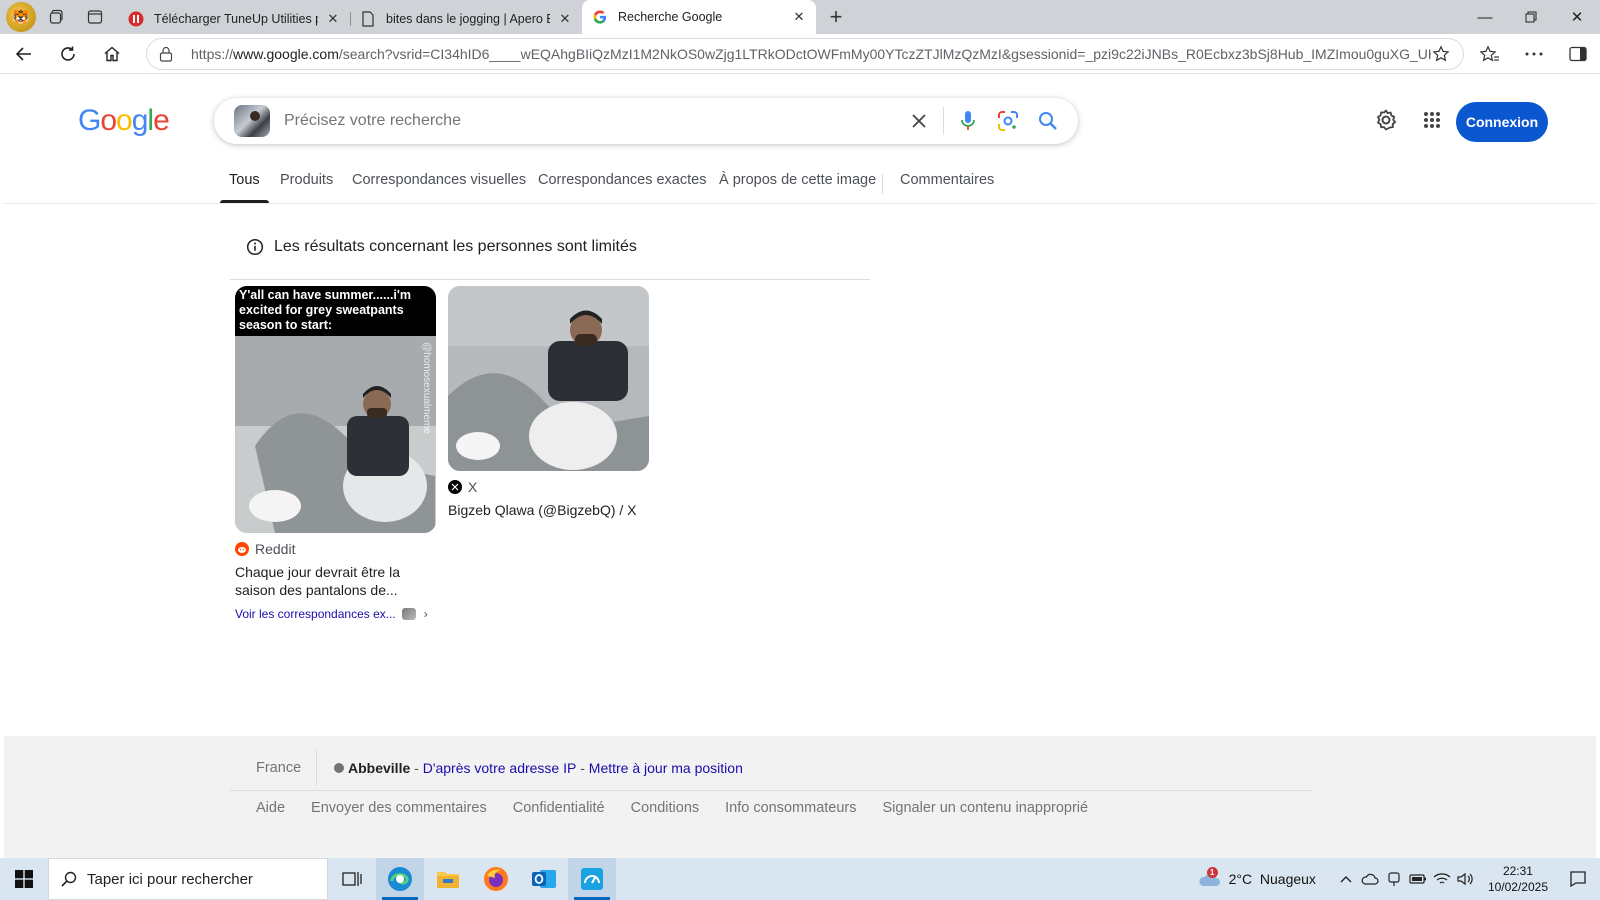 Image resolution: width=1600 pixels, height=900 pixels. Describe the element at coordinates (1578, 879) in the screenshot. I see `notifications-icon` at that location.